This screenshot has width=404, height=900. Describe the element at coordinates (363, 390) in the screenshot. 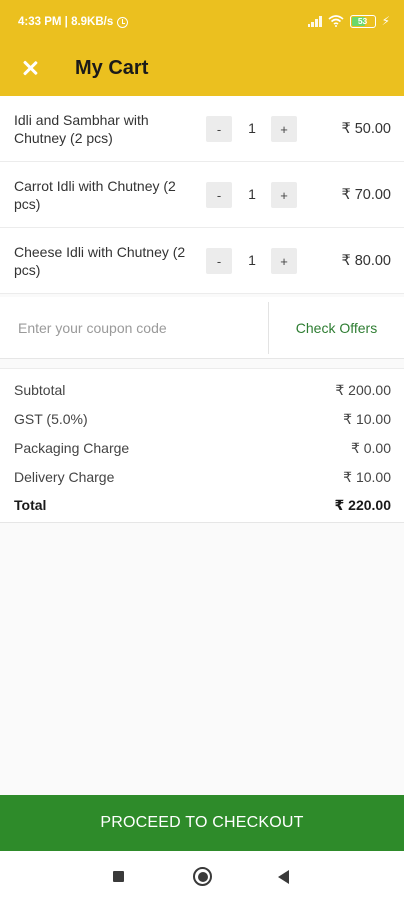

I see `subtotal-value: ₹ 200.00` at that location.